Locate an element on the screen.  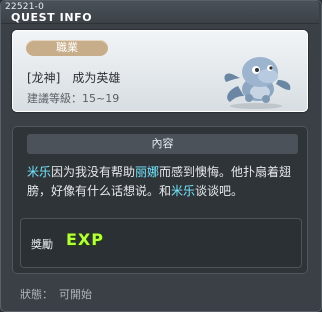
title-bar: 22521-0 QUEST INFO is located at coordinates (160, 12).